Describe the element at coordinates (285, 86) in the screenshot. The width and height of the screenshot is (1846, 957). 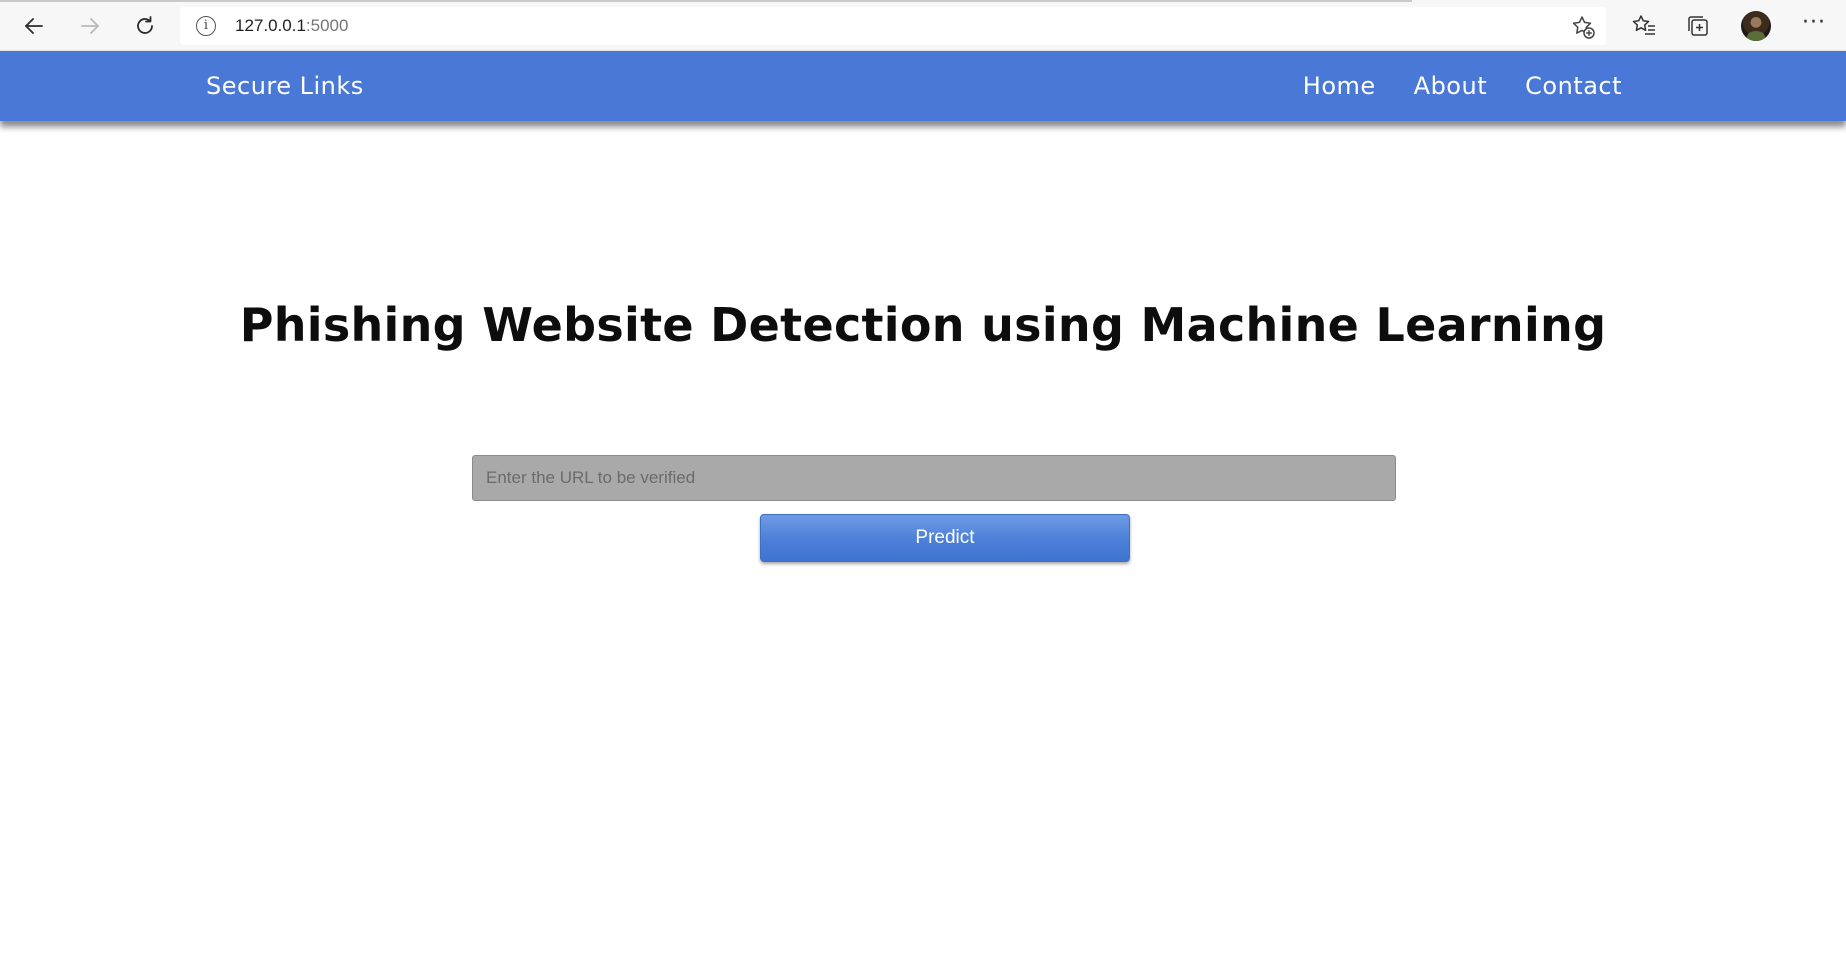
I see `brand-logo-text: Secure Links` at that location.